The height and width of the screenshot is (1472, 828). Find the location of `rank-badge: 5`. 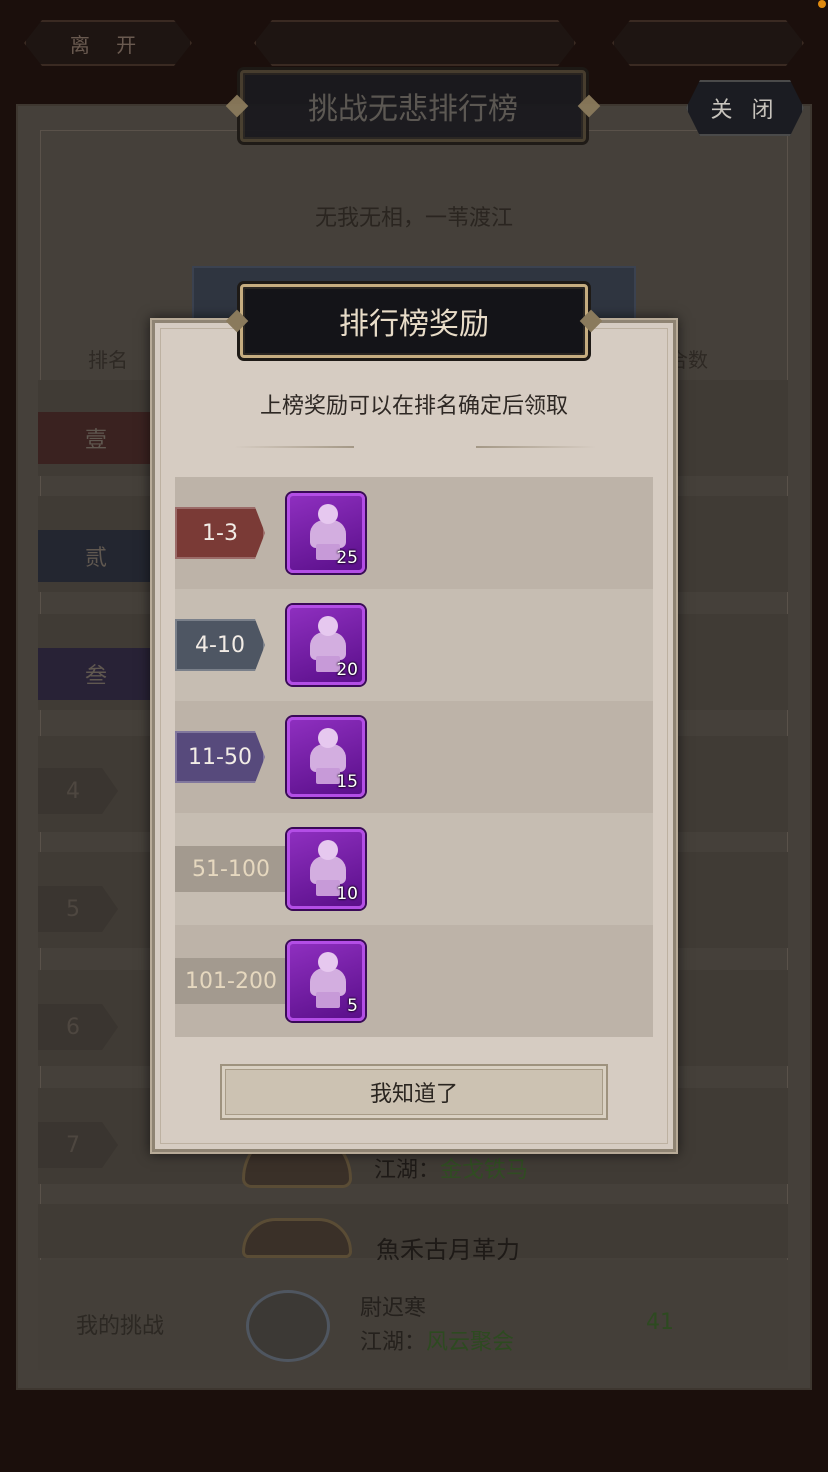

rank-badge: 5 is located at coordinates (78, 909).